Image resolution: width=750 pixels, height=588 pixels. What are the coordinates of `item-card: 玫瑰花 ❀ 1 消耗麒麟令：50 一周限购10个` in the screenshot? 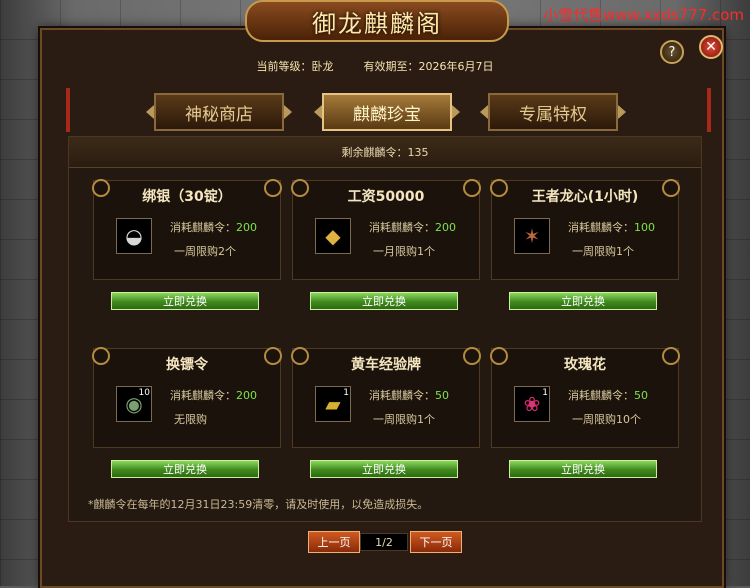 It's located at (585, 397).